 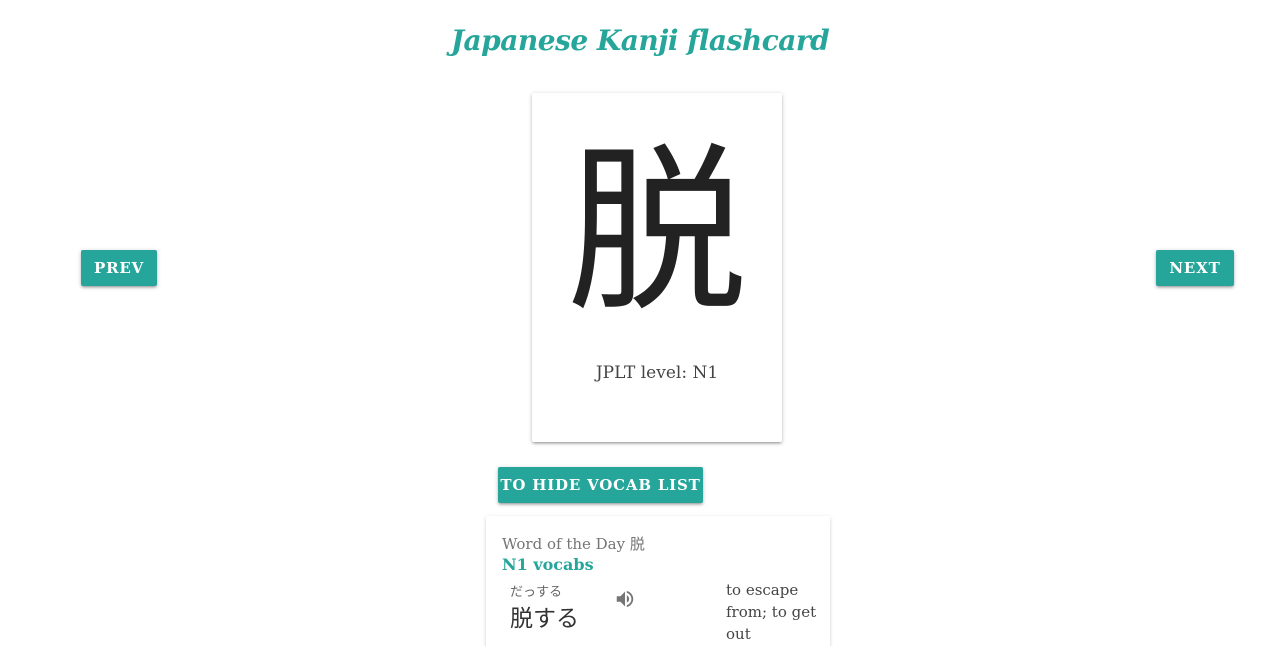 I want to click on page-title: Japanese Kanji flashcard, so click(x=640, y=40).